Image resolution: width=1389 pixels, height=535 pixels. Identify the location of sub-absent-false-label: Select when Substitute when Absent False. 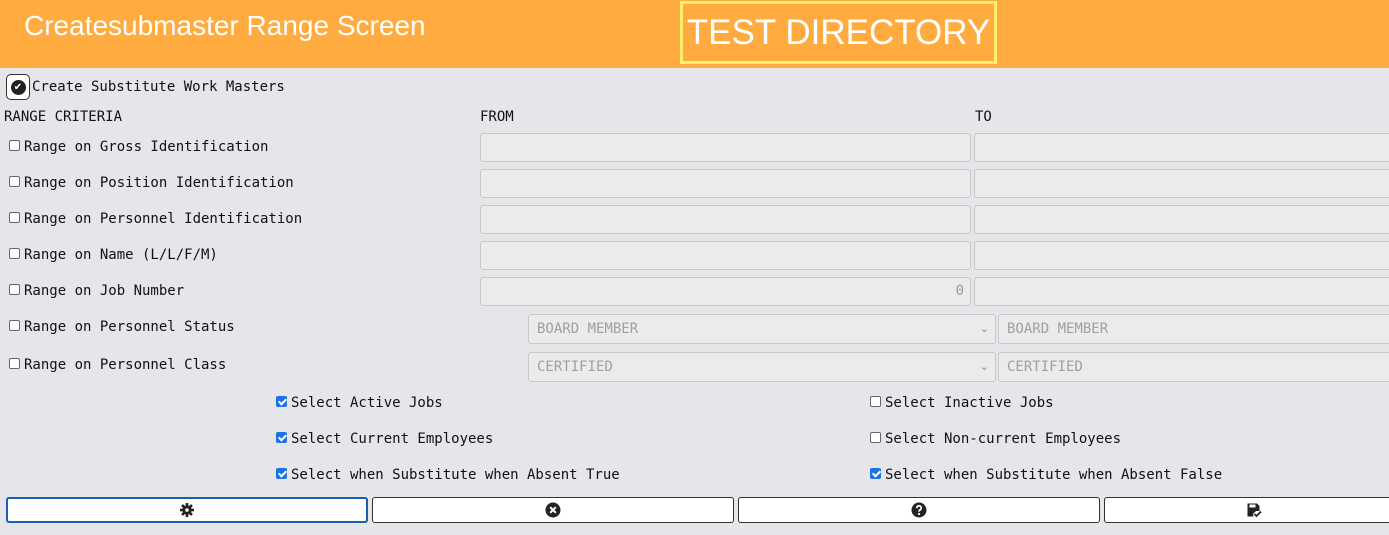
(1054, 475).